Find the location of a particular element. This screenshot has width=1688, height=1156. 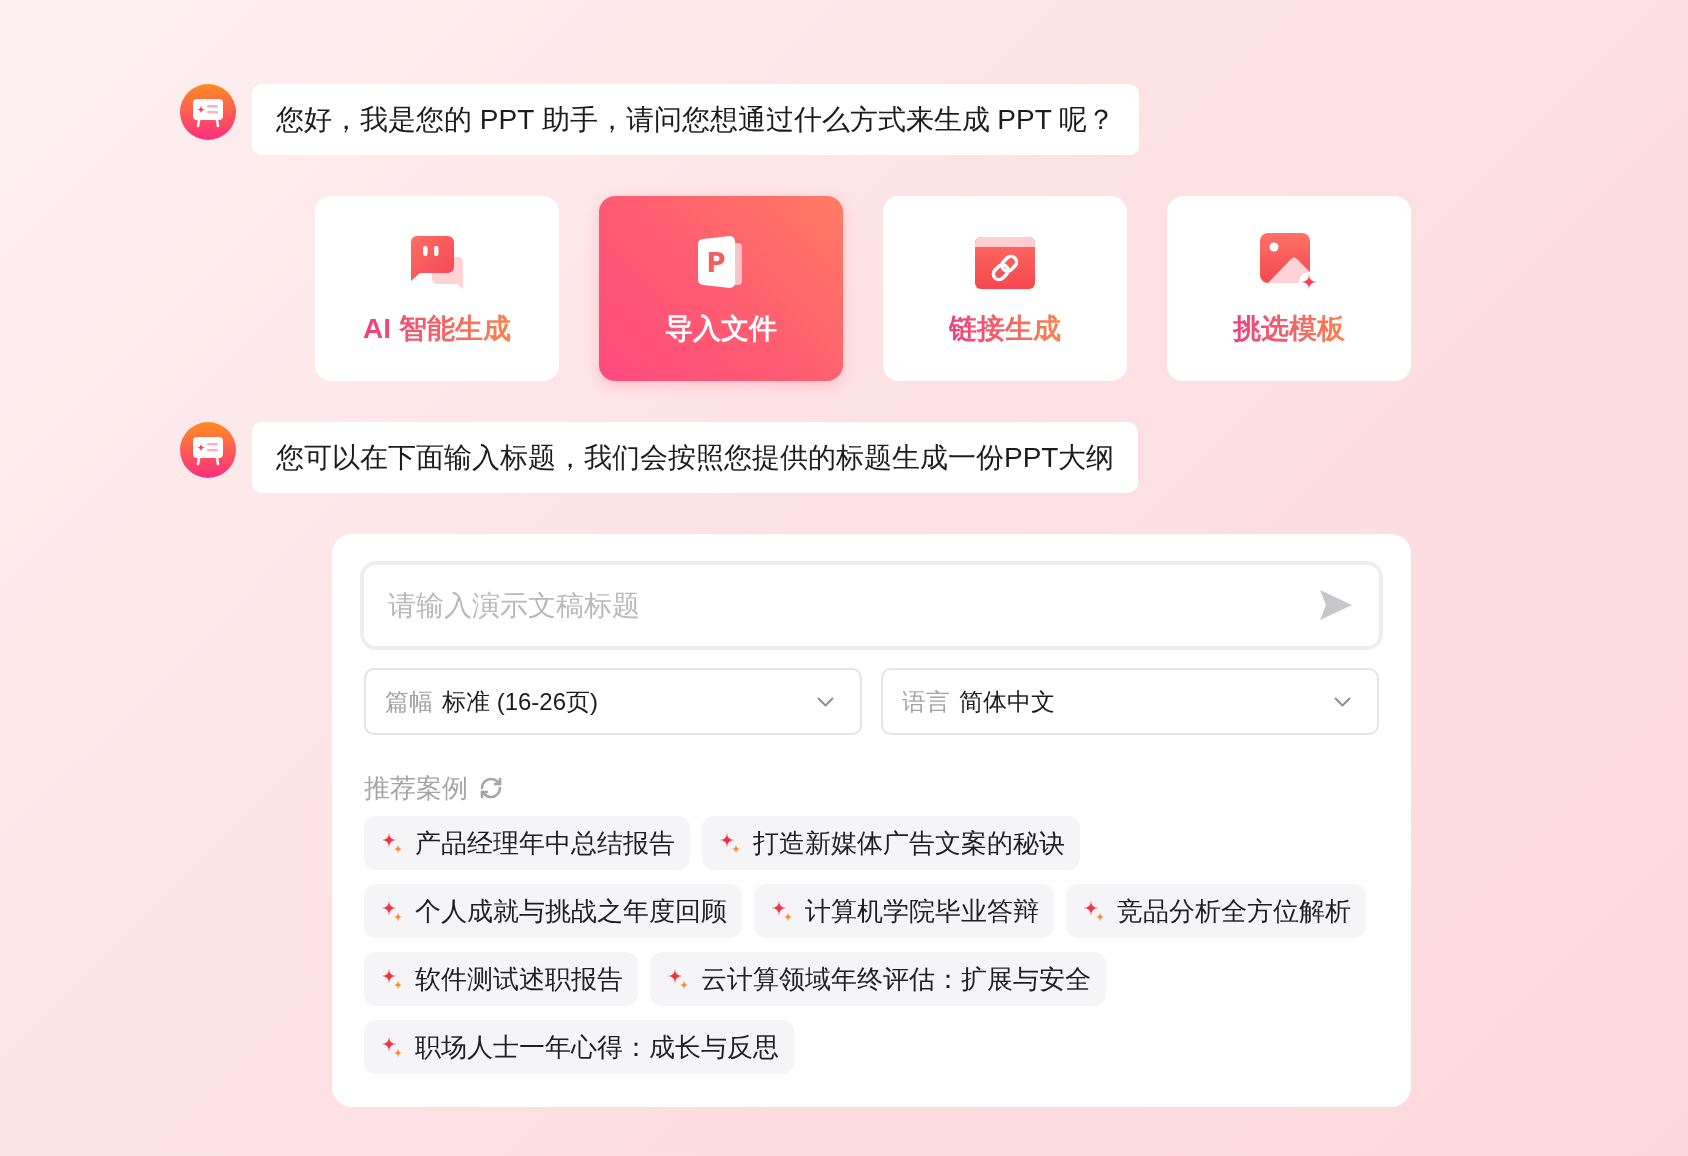

send-icon is located at coordinates (1336, 605).